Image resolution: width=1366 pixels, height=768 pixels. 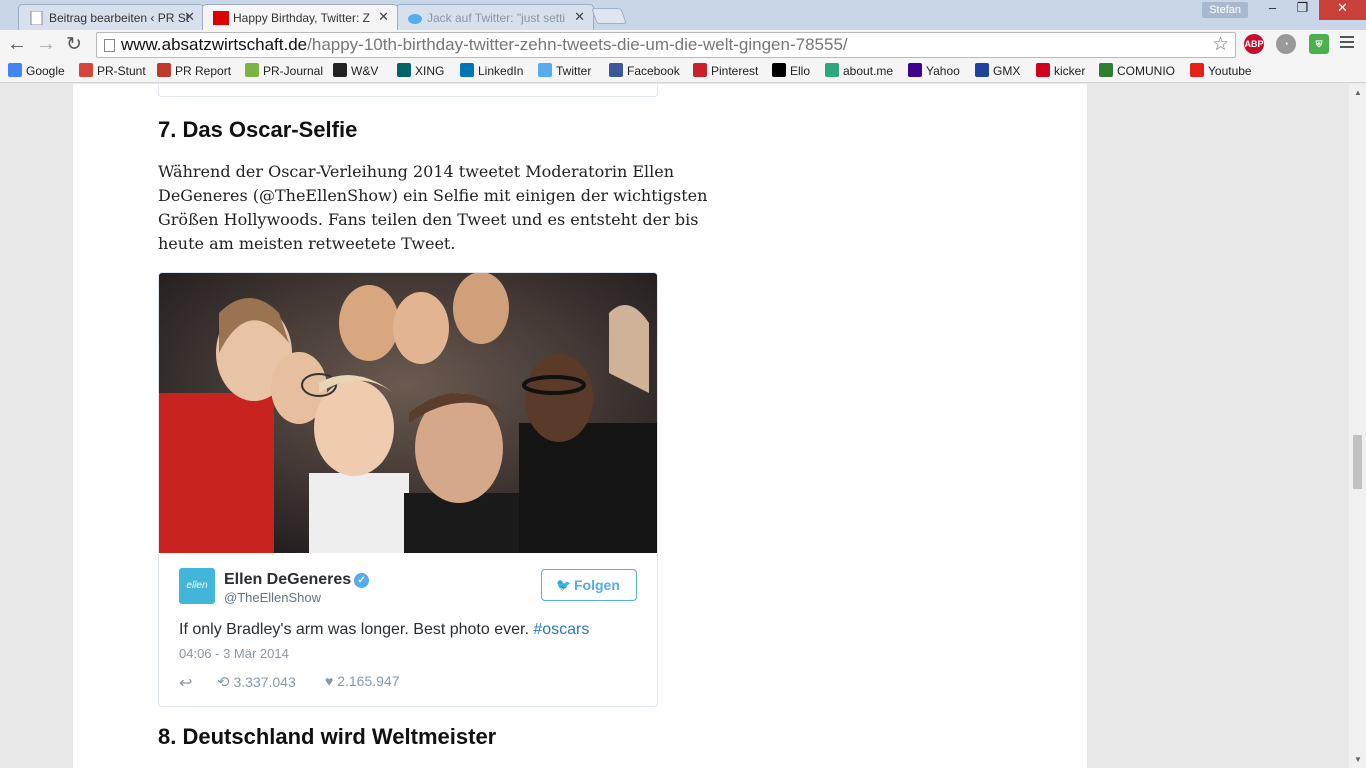 What do you see at coordinates (109, 45) in the screenshot?
I see `page-info-icon` at bounding box center [109, 45].